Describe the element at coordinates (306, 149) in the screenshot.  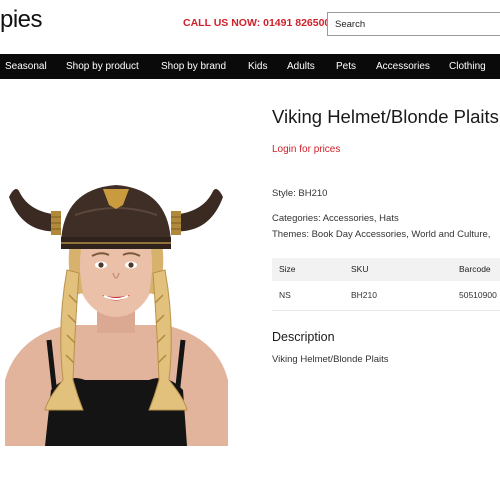
I see `login-for-prices-link: Login for prices` at that location.